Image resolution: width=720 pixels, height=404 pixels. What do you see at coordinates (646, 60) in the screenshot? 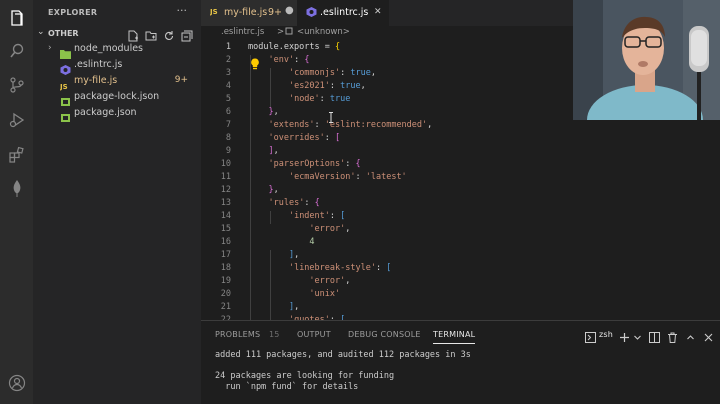
I see `webcam-overlay` at bounding box center [646, 60].